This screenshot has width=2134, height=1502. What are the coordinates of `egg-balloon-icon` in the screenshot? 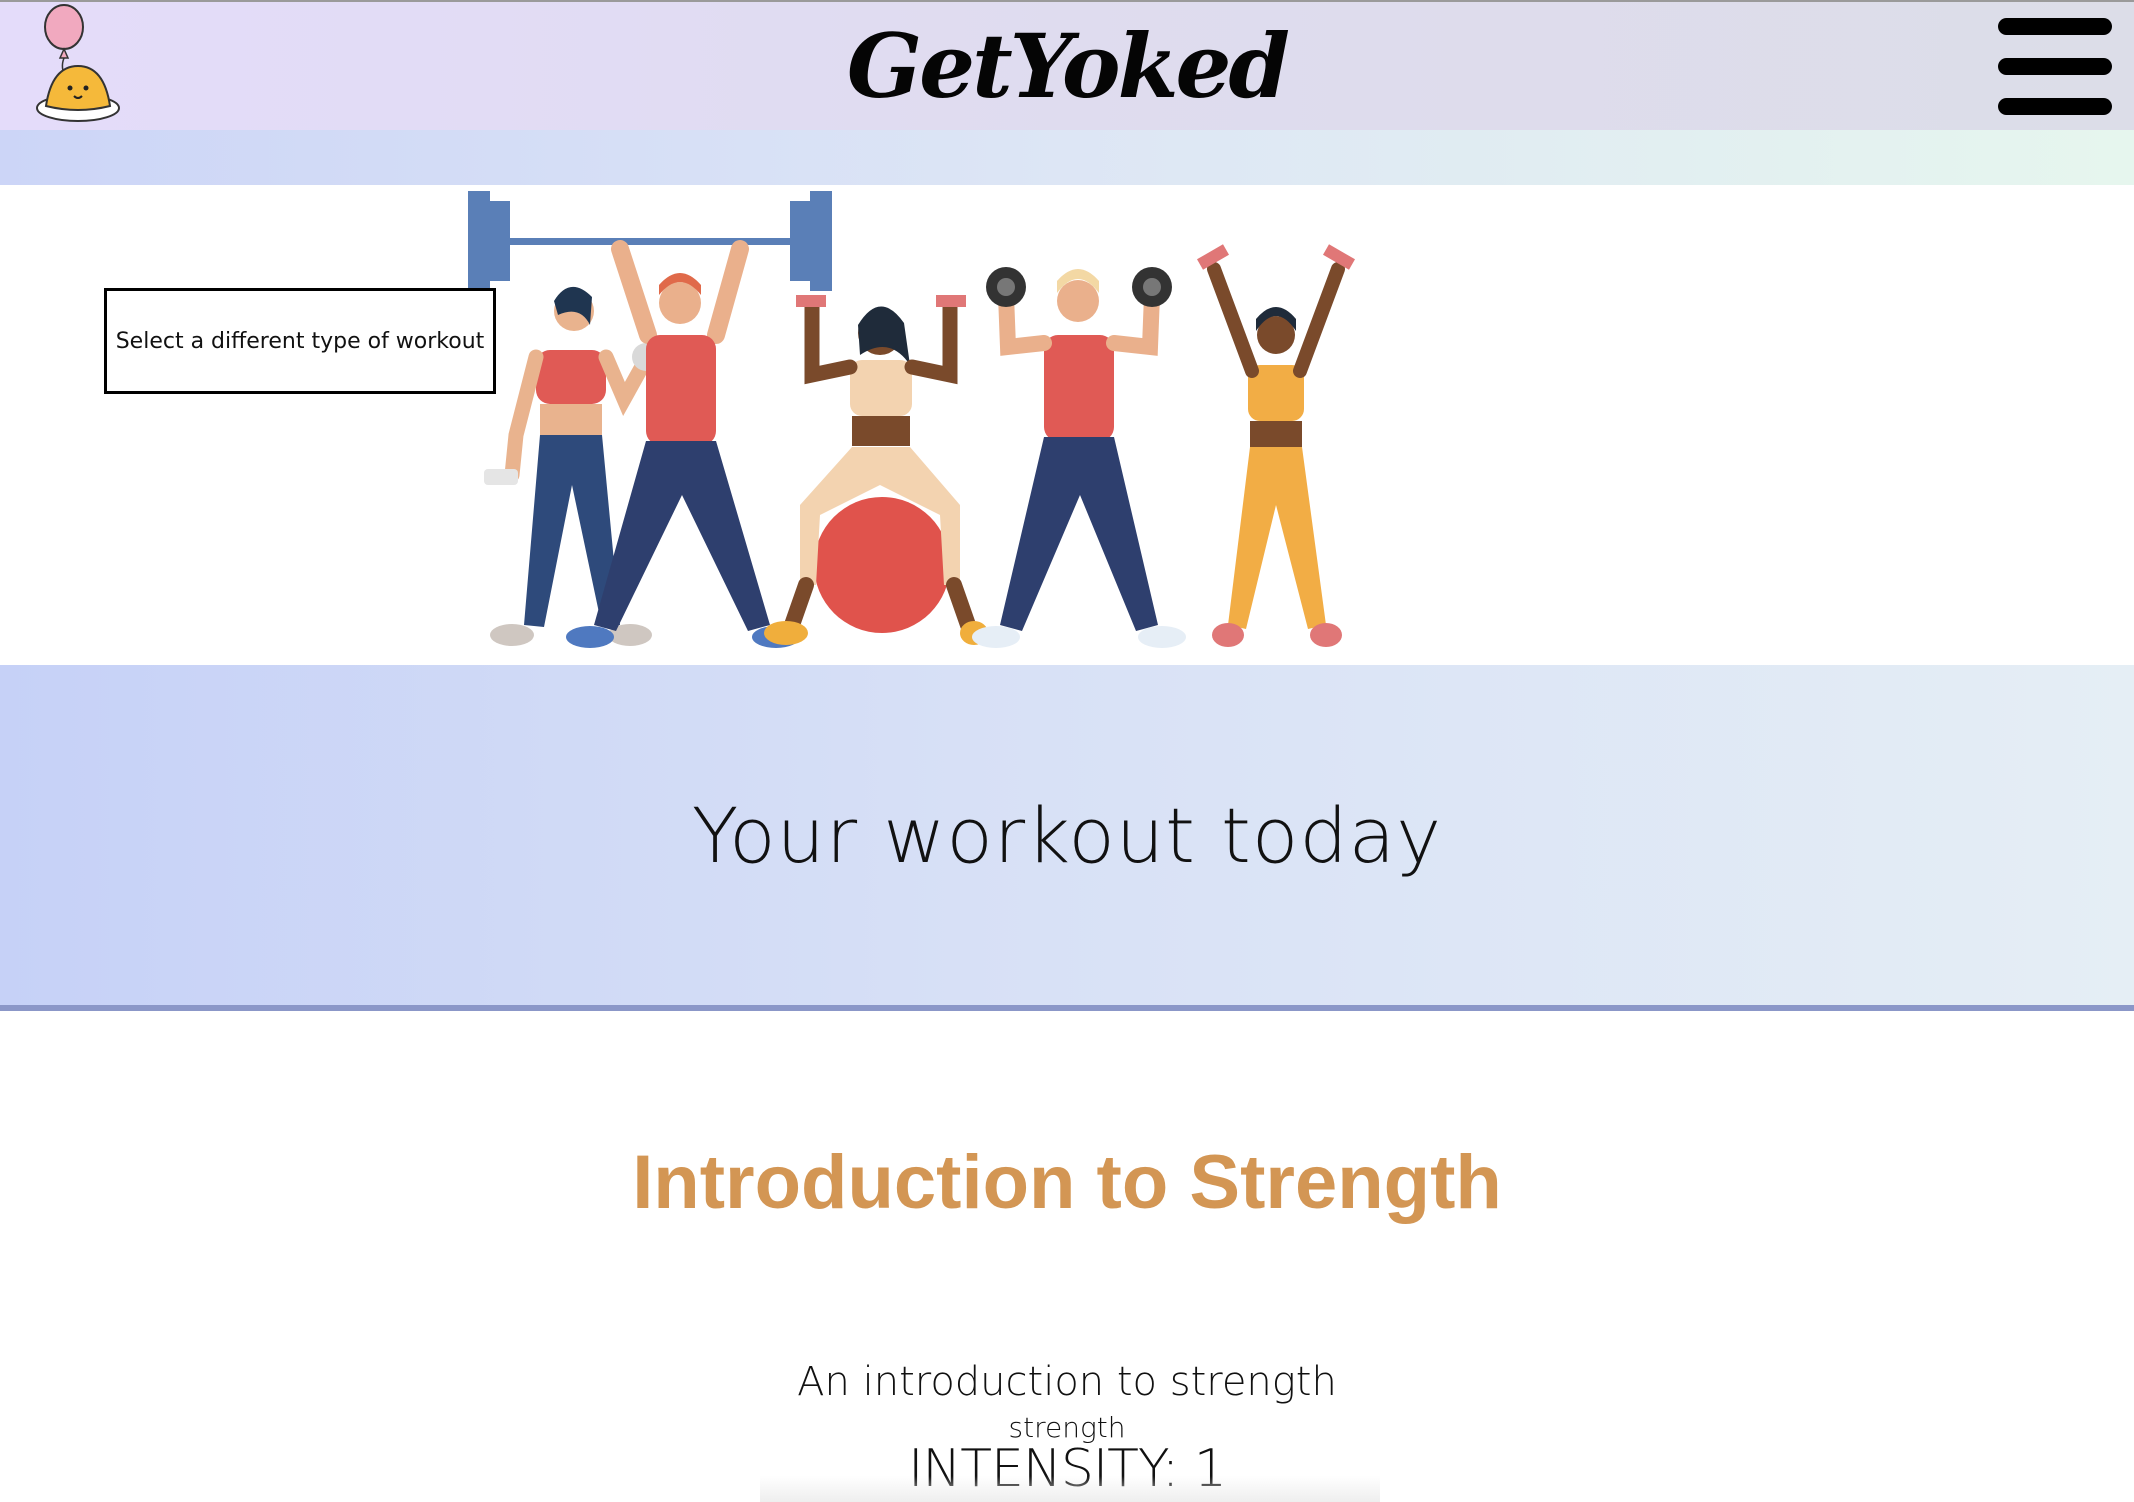 It's located at (78, 64).